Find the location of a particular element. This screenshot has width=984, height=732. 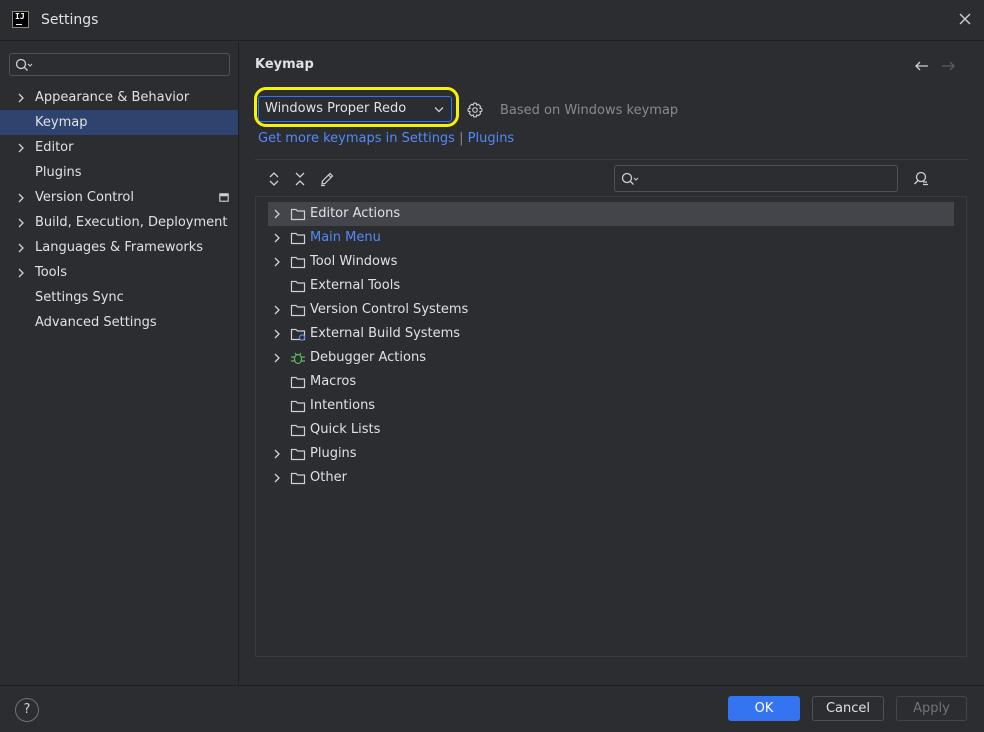

tree-node-label: Plugins is located at coordinates (333, 453).